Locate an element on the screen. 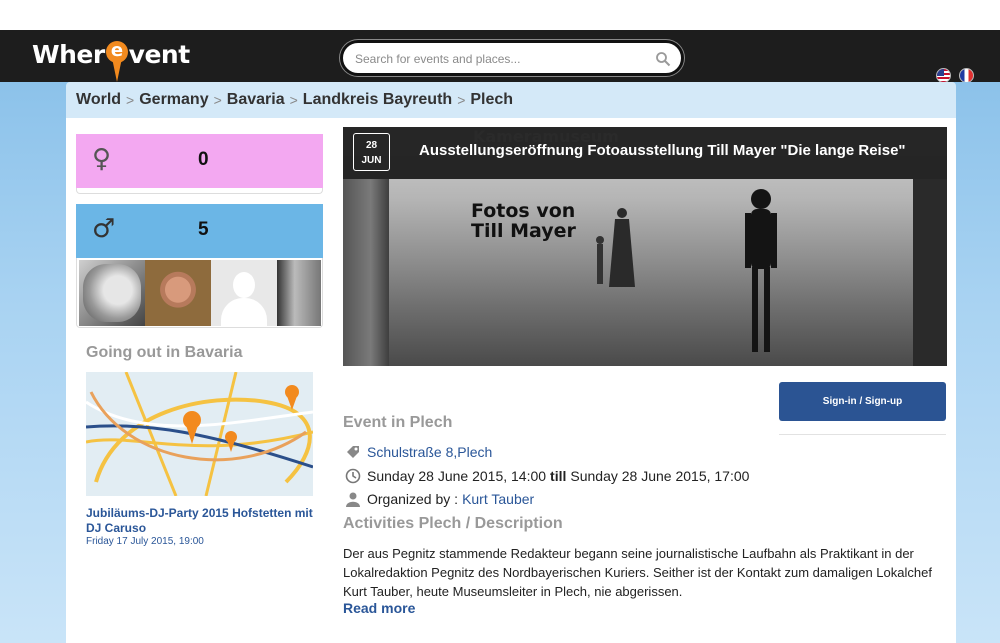 This screenshot has width=1000, height=643. event-address-link: Schulstraße 8,Plech is located at coordinates (429, 452).